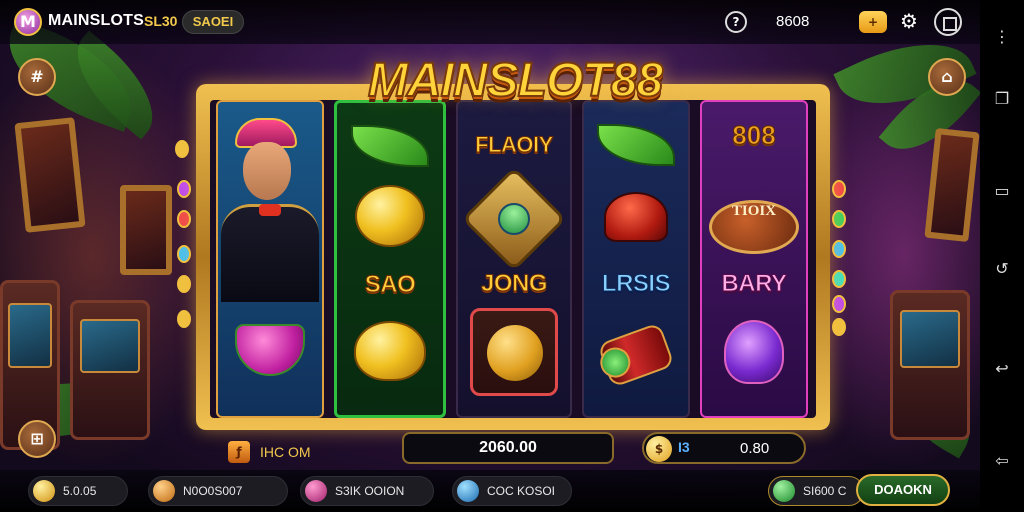  I want to click on golden-hamster-symbol, so click(514, 352).